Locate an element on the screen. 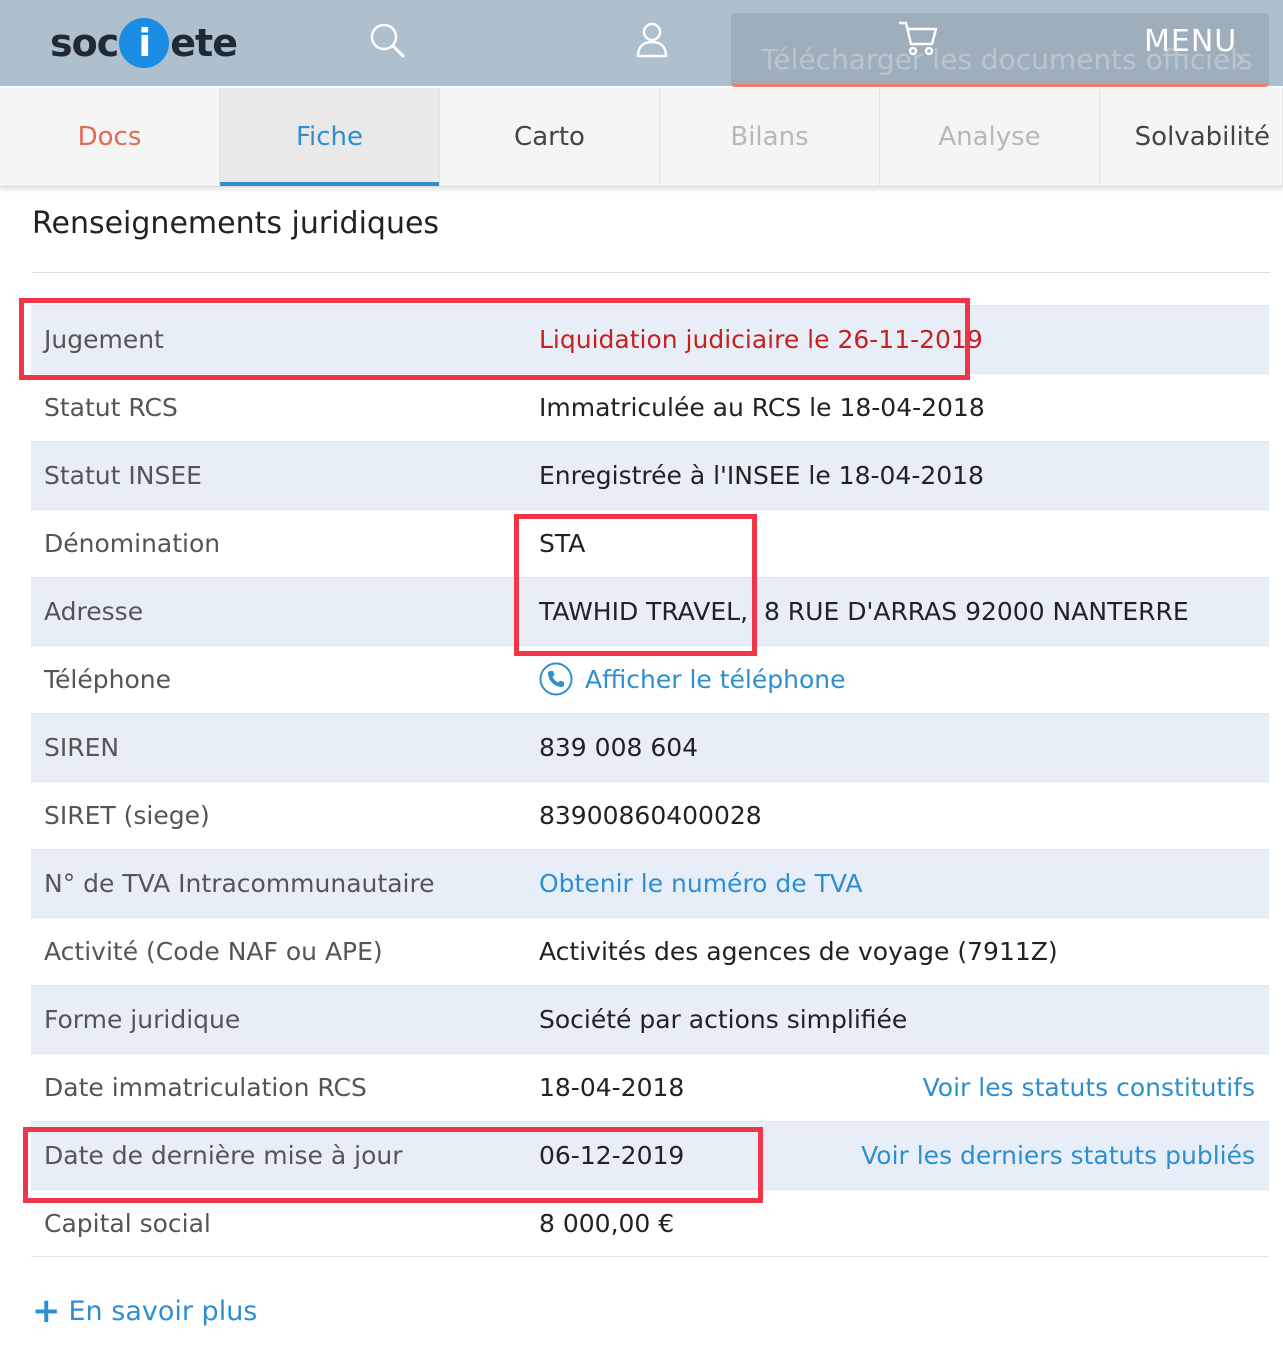 This screenshot has width=1283, height=1348. row-value: 839 008 604 is located at coordinates (619, 747).